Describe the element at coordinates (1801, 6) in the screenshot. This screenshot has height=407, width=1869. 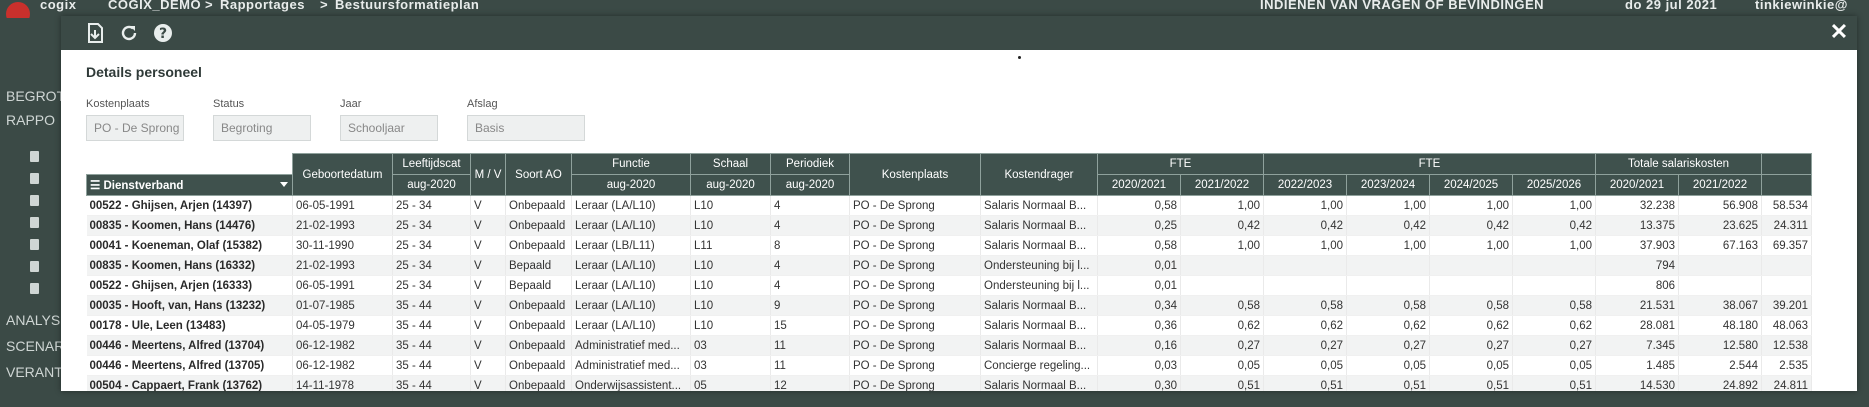
I see `user-name: tinkiewinkie@` at that location.